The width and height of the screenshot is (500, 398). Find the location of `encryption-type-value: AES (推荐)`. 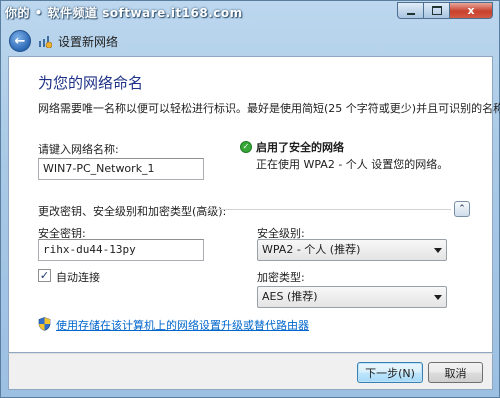

encryption-type-value: AES (推荐) is located at coordinates (290, 296).